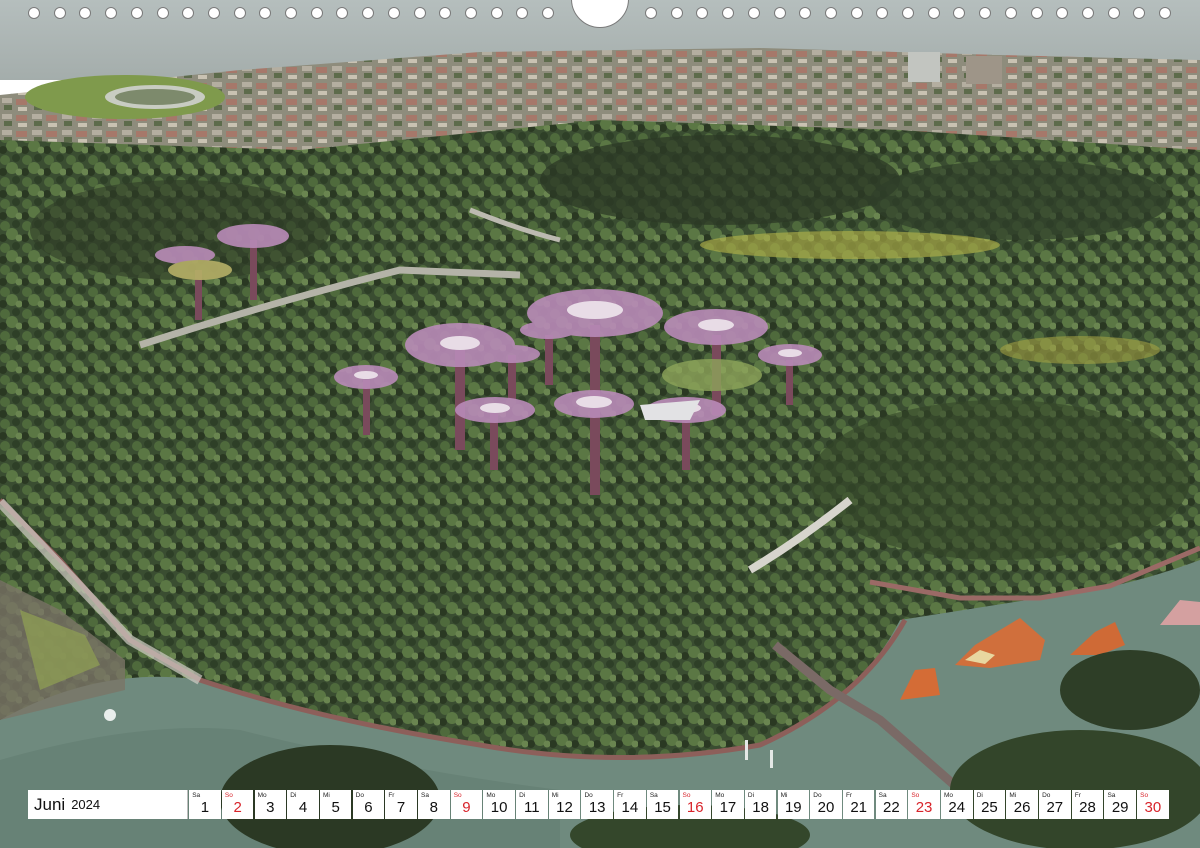  What do you see at coordinates (50, 804) in the screenshot?
I see `month-name: Juni` at bounding box center [50, 804].